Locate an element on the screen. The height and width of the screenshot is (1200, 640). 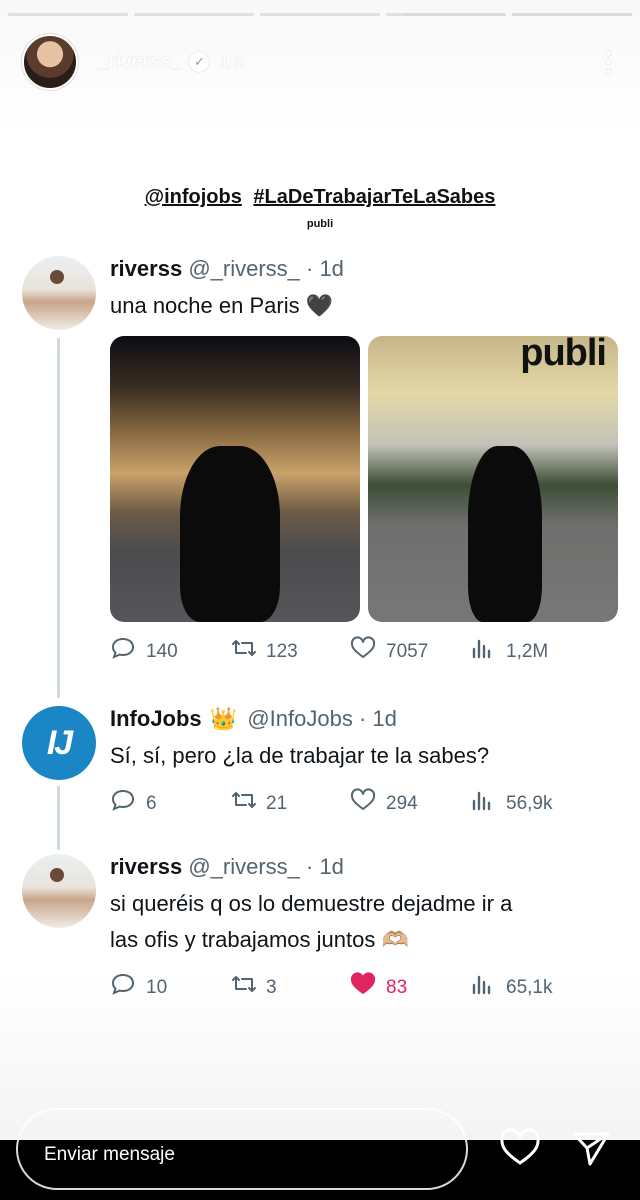
retweet-button: 3 is located at coordinates (290, 987).